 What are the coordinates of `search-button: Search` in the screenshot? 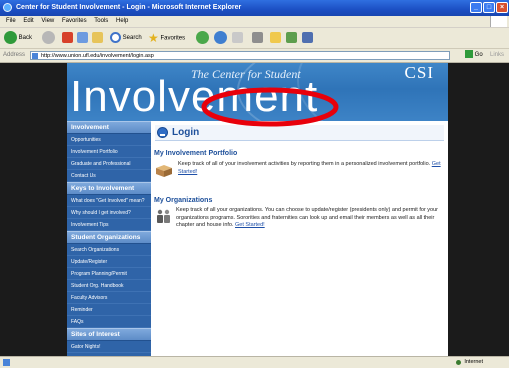 It's located at (126, 38).